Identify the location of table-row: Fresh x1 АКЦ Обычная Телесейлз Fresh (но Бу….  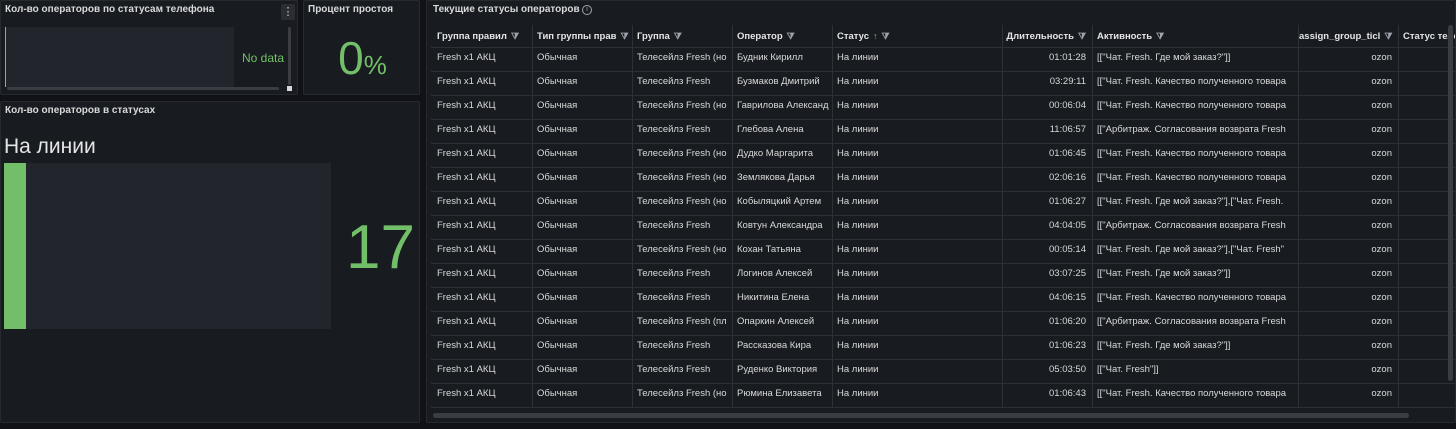
(943, 59).